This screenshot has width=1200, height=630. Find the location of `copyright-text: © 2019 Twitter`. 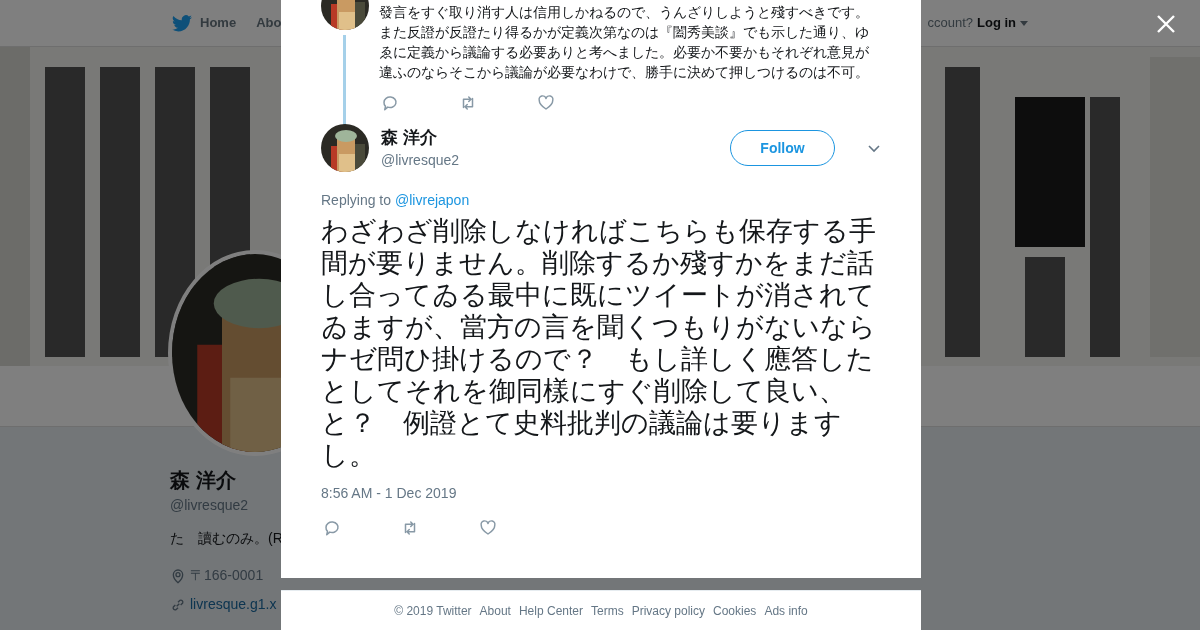

copyright-text: © 2019 Twitter is located at coordinates (433, 611).